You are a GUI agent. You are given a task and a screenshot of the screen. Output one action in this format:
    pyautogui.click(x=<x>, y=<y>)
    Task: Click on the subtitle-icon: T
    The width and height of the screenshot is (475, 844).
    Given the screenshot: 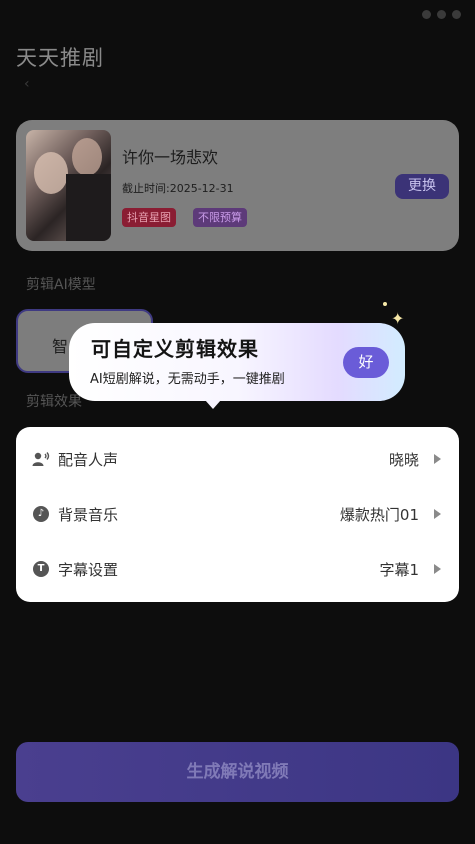 What is the action you would take?
    pyautogui.click(x=41, y=569)
    